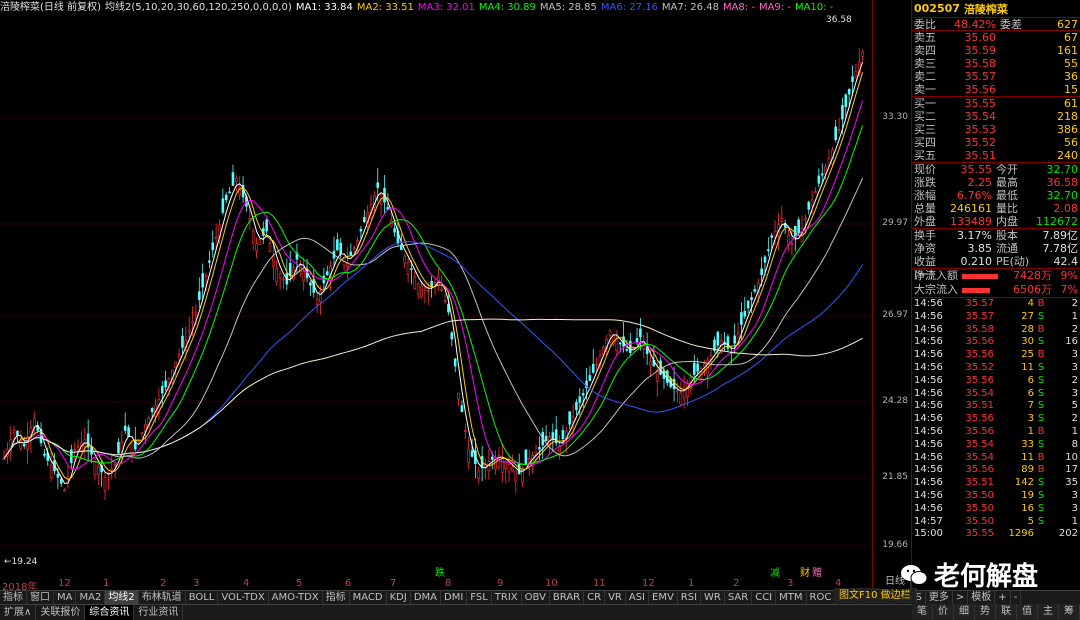 This screenshot has width=1080, height=620. Describe the element at coordinates (61, 612) in the screenshot. I see `bottom-tab: 关联报价` at that location.